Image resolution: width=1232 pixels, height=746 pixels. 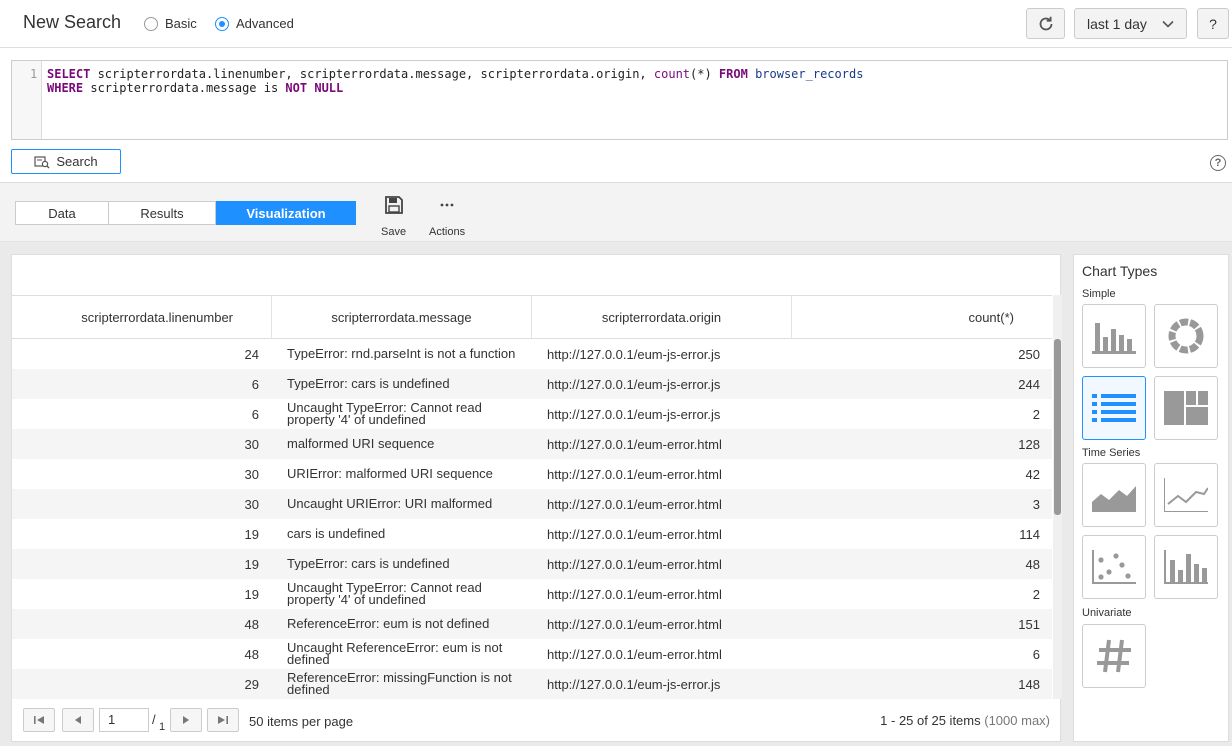 I want to click on column-header-count: count(*), so click(x=922, y=317).